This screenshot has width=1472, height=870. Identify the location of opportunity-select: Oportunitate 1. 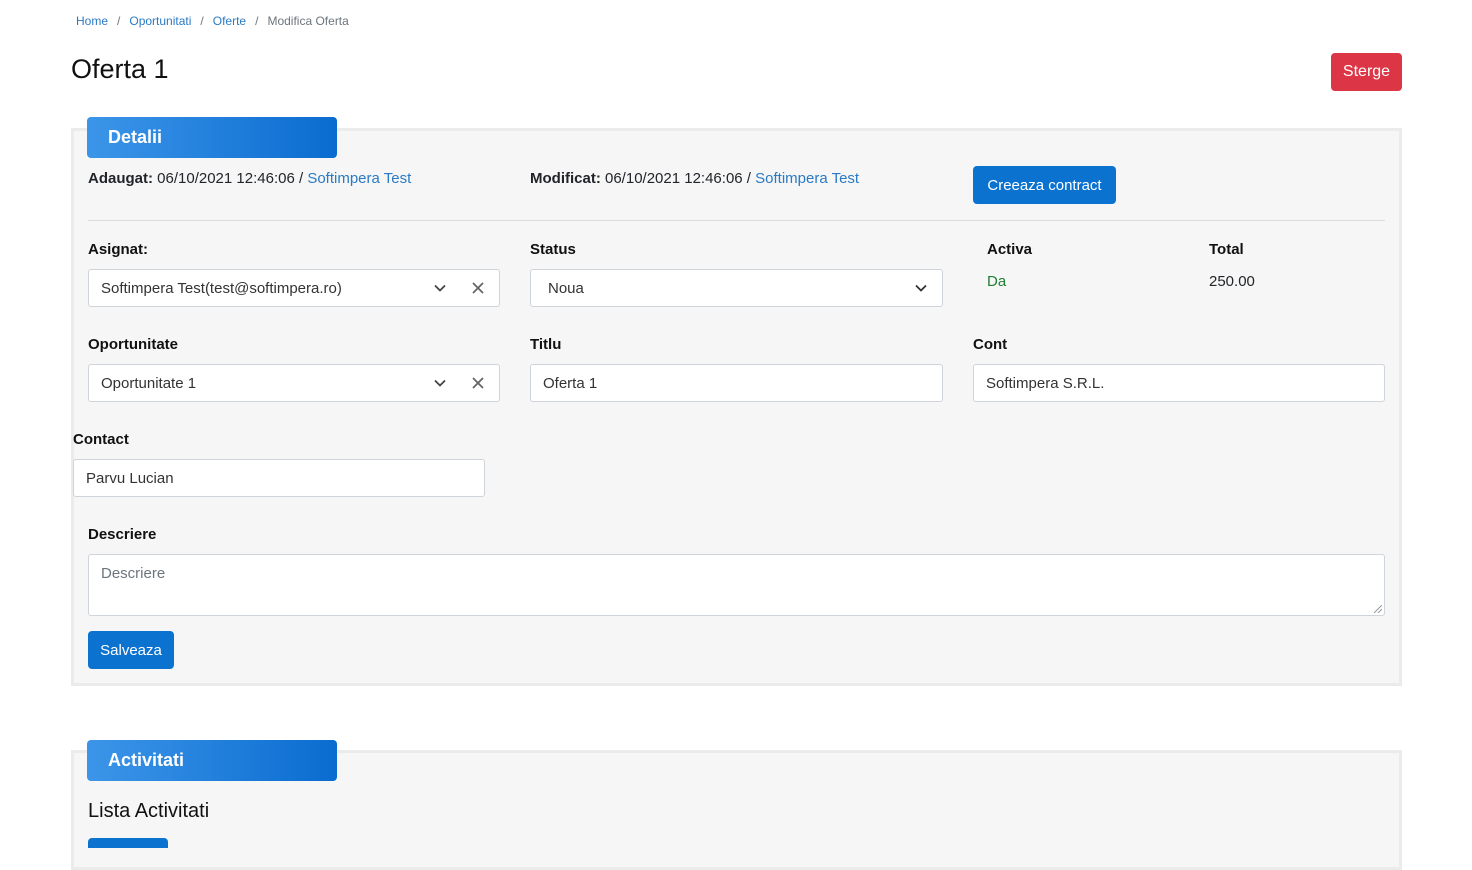
(294, 383).